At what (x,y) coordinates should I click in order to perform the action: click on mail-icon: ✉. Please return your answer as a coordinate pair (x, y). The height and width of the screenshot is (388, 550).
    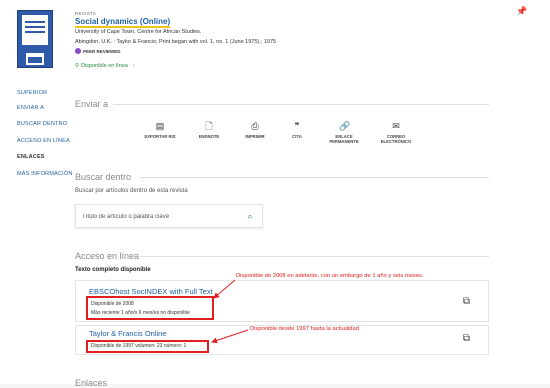
    Looking at the image, I should click on (396, 126).